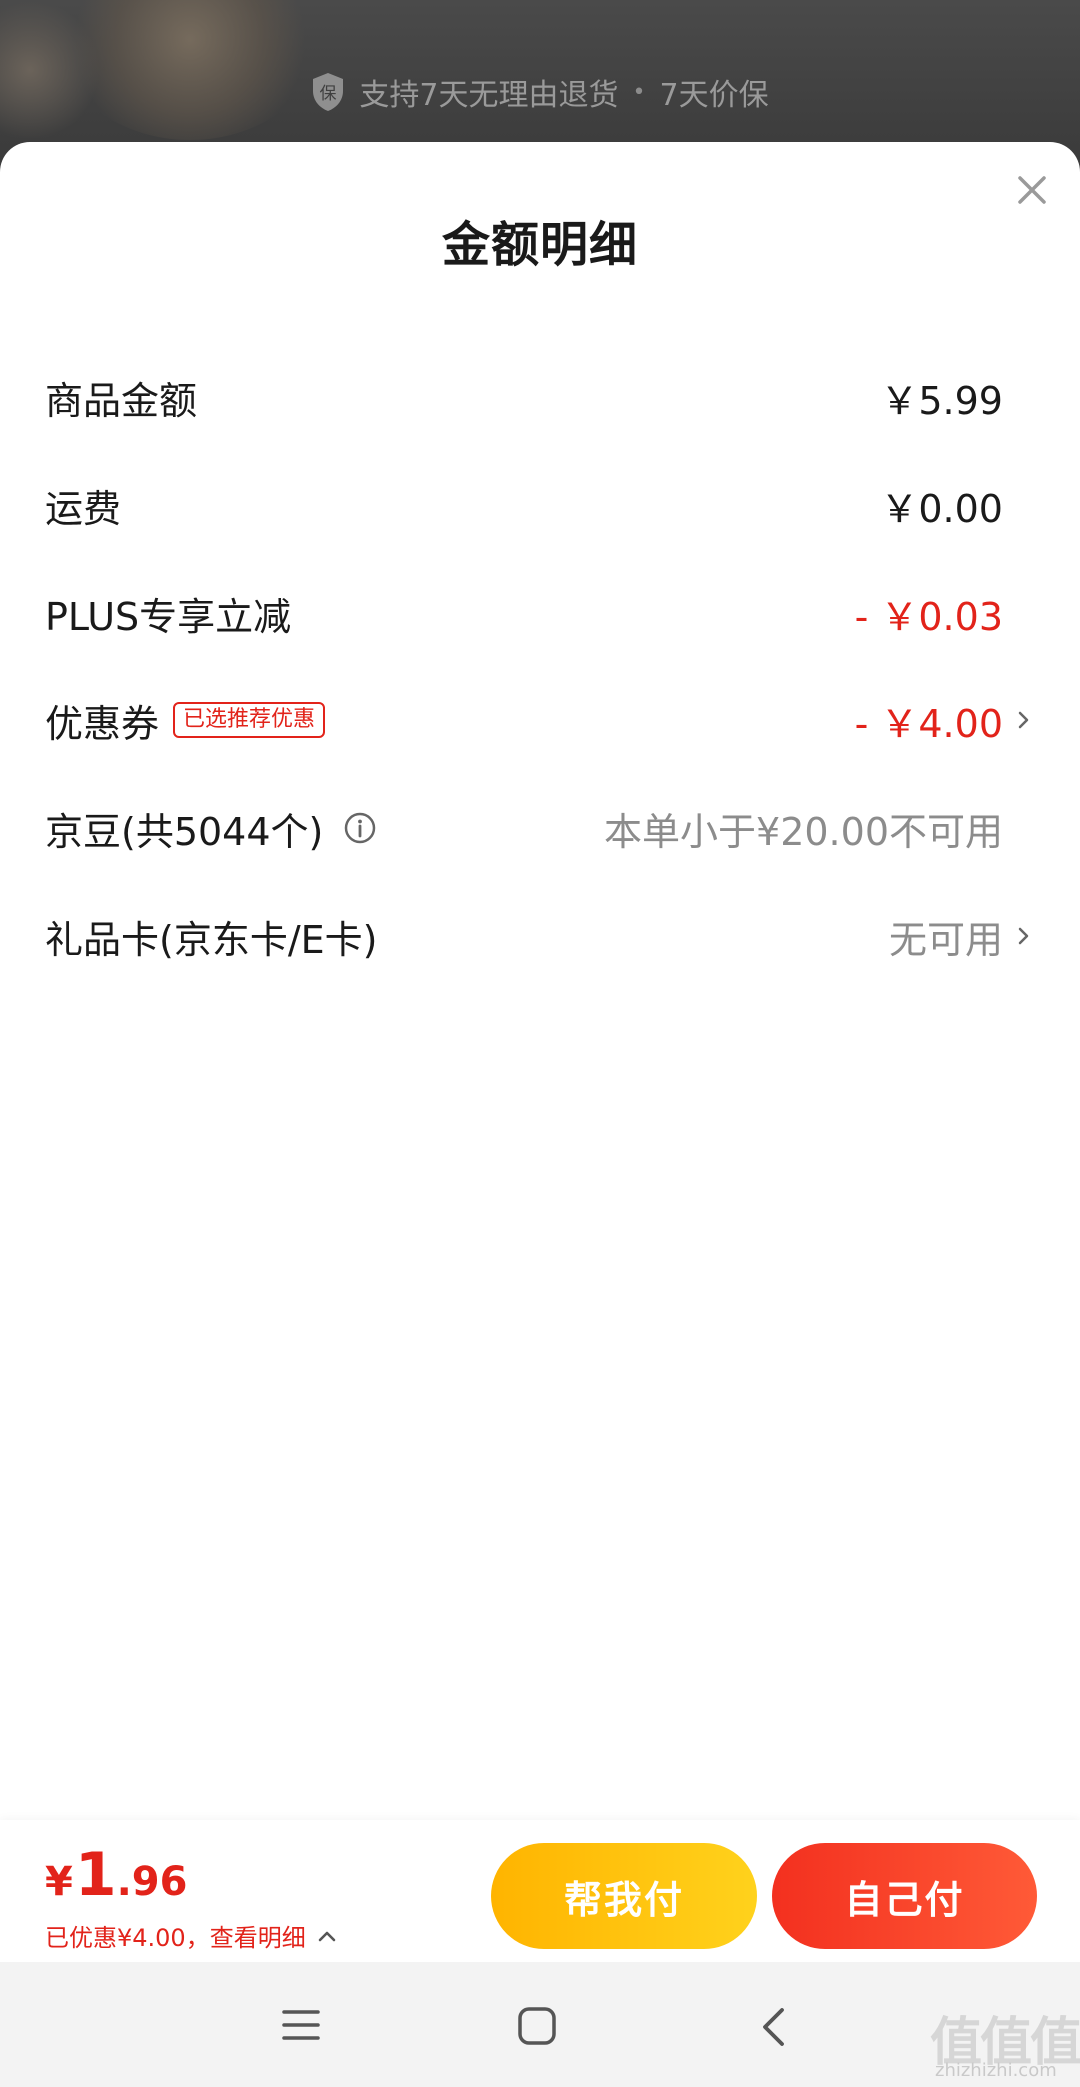 This screenshot has width=1080, height=2087. I want to click on currency-symbol: ¥, so click(59, 1882).